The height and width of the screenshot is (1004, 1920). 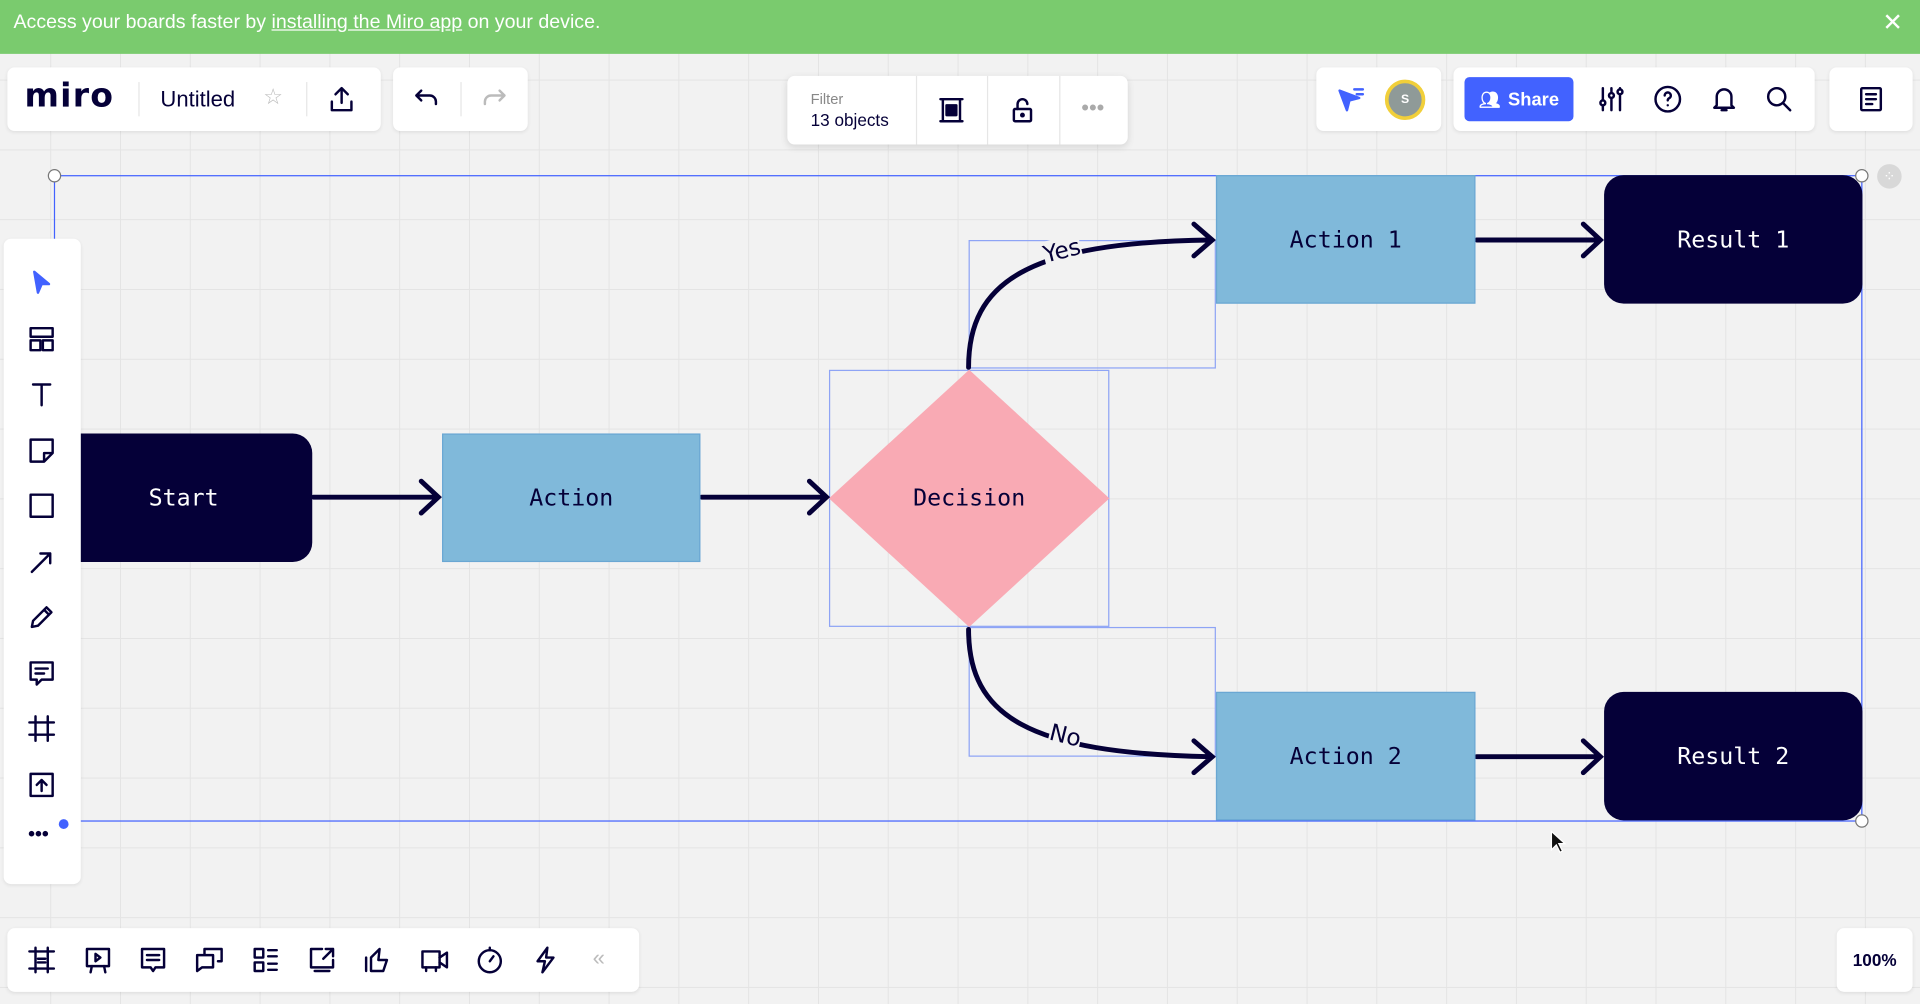 What do you see at coordinates (1091, 701) in the screenshot?
I see `arrow-no` at bounding box center [1091, 701].